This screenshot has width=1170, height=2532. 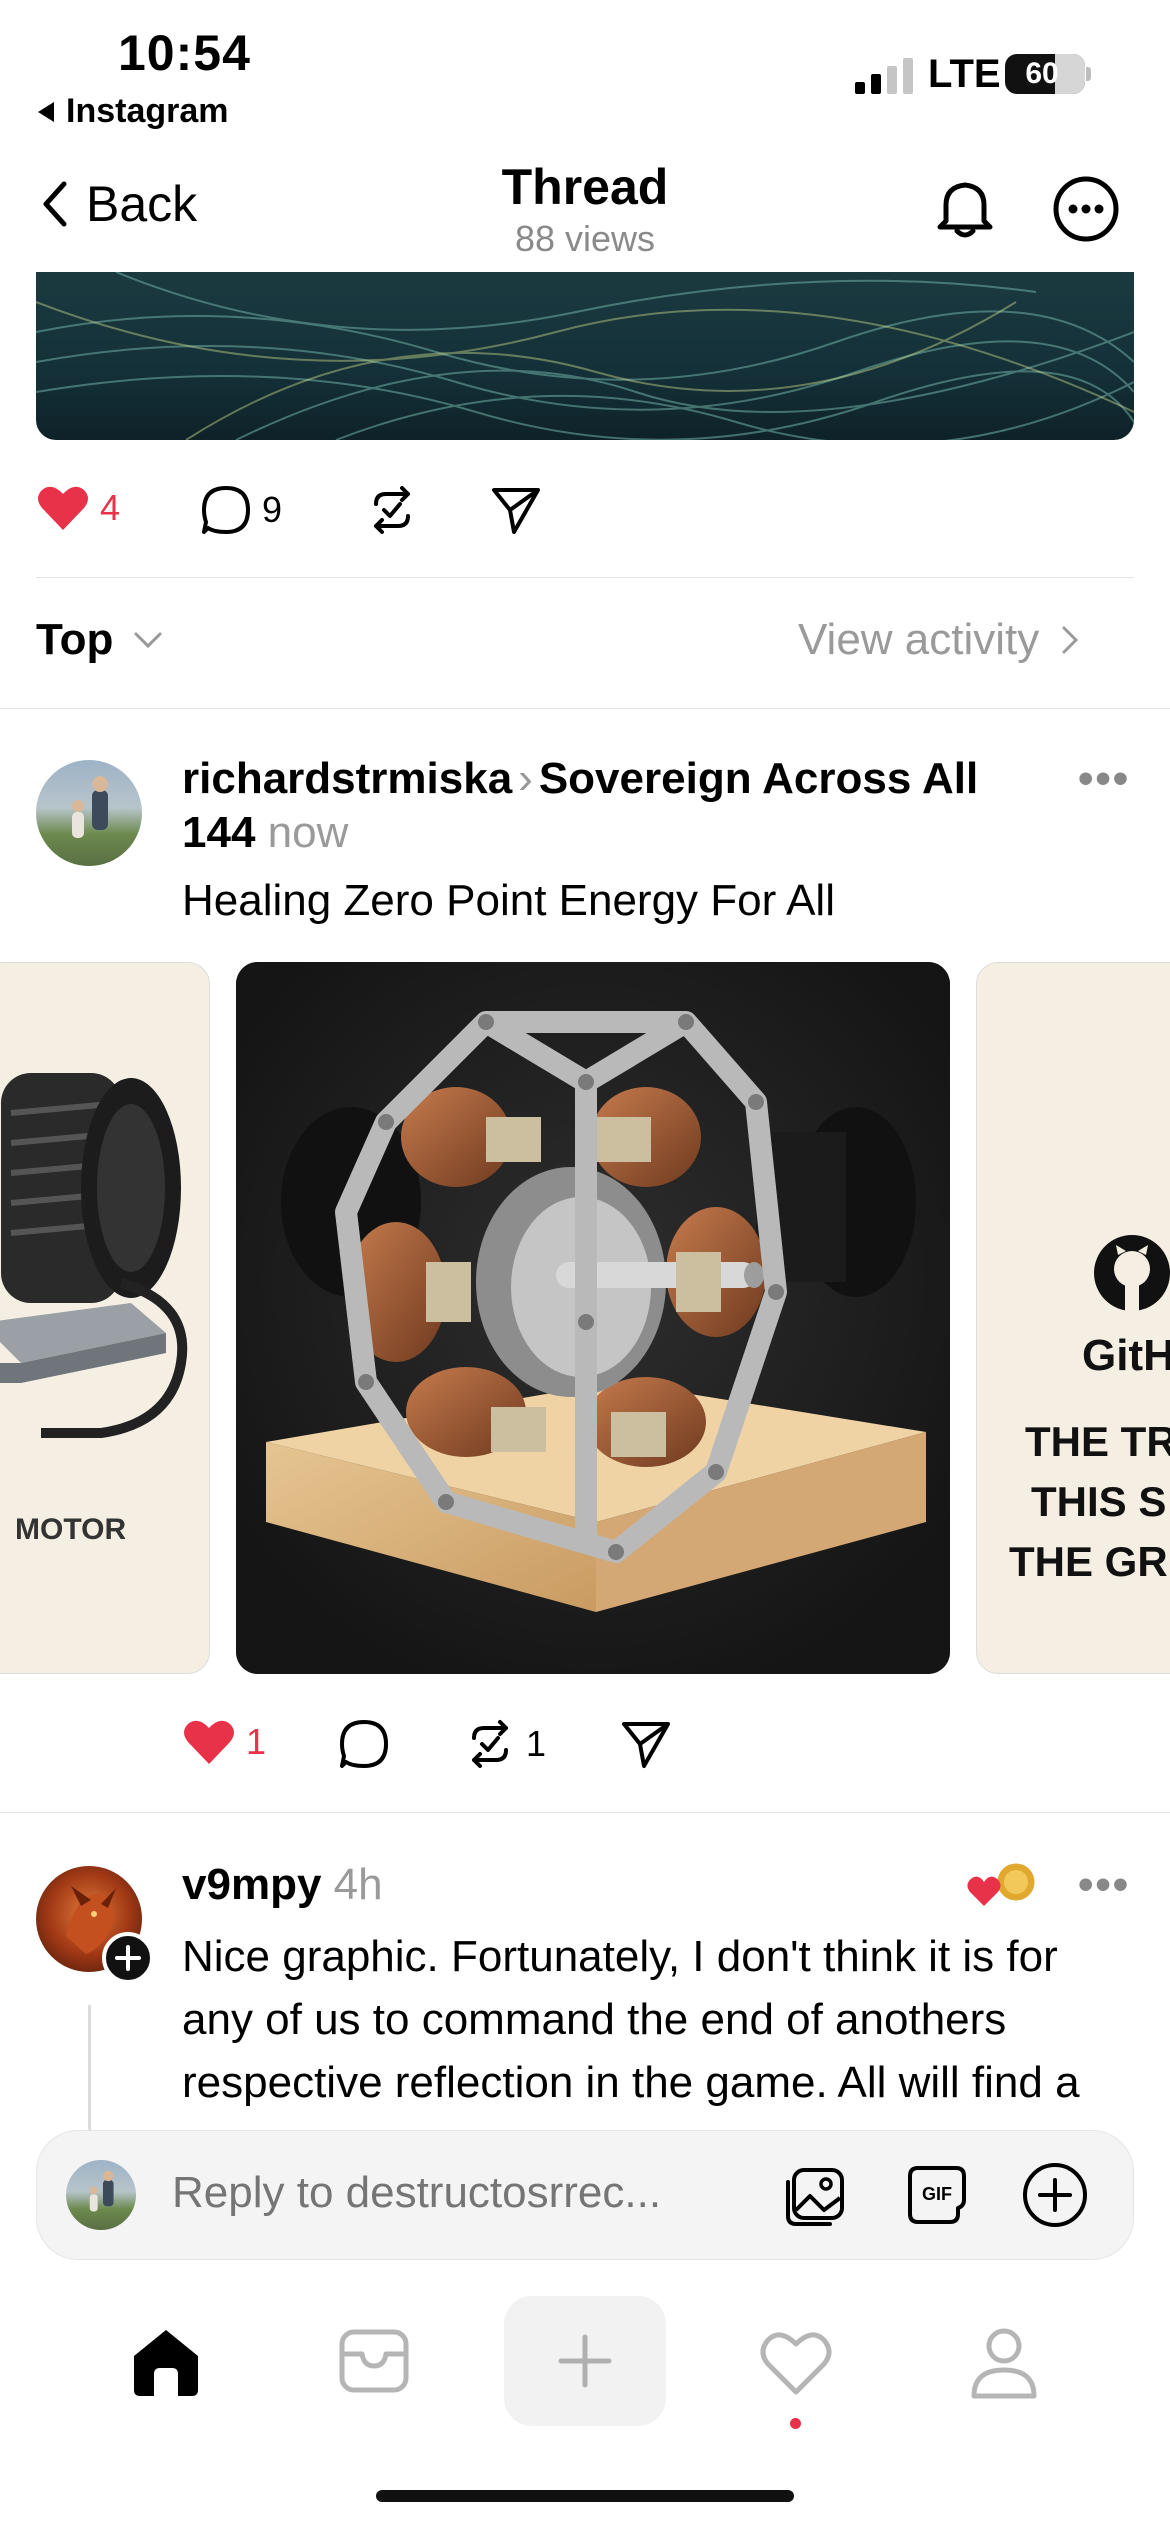 I want to click on view-activity-link: View activity, so click(x=938, y=640).